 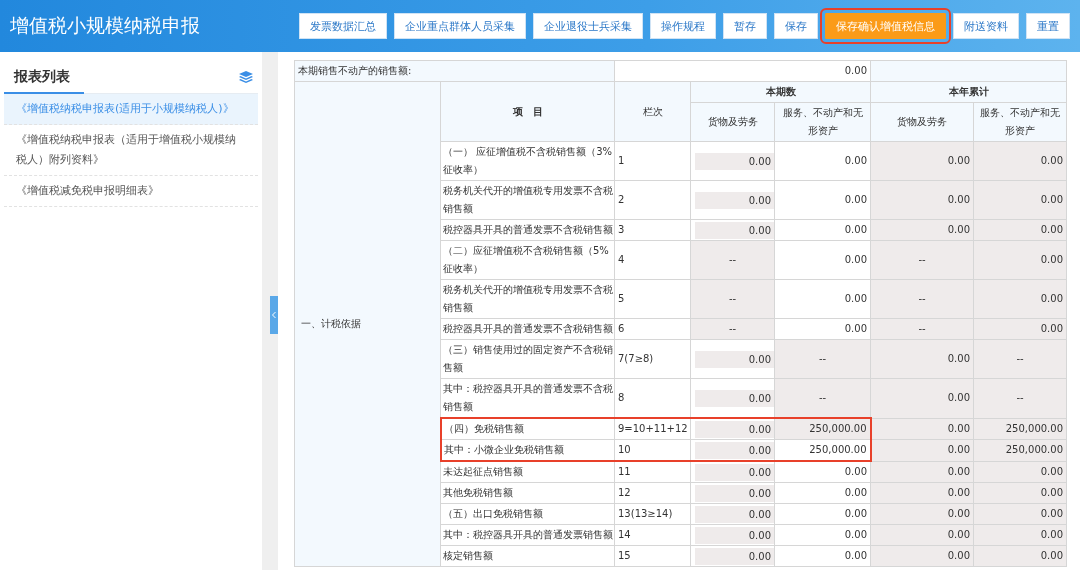 What do you see at coordinates (652, 111) in the screenshot?
I see `column-header: 栏次` at bounding box center [652, 111].